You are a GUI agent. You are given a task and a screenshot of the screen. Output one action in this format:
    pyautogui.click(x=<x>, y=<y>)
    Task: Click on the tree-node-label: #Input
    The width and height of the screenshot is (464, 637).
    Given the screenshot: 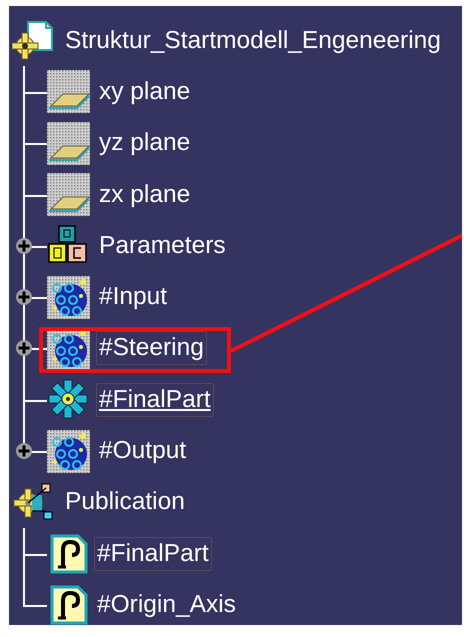 What is the action you would take?
    pyautogui.click(x=133, y=297)
    